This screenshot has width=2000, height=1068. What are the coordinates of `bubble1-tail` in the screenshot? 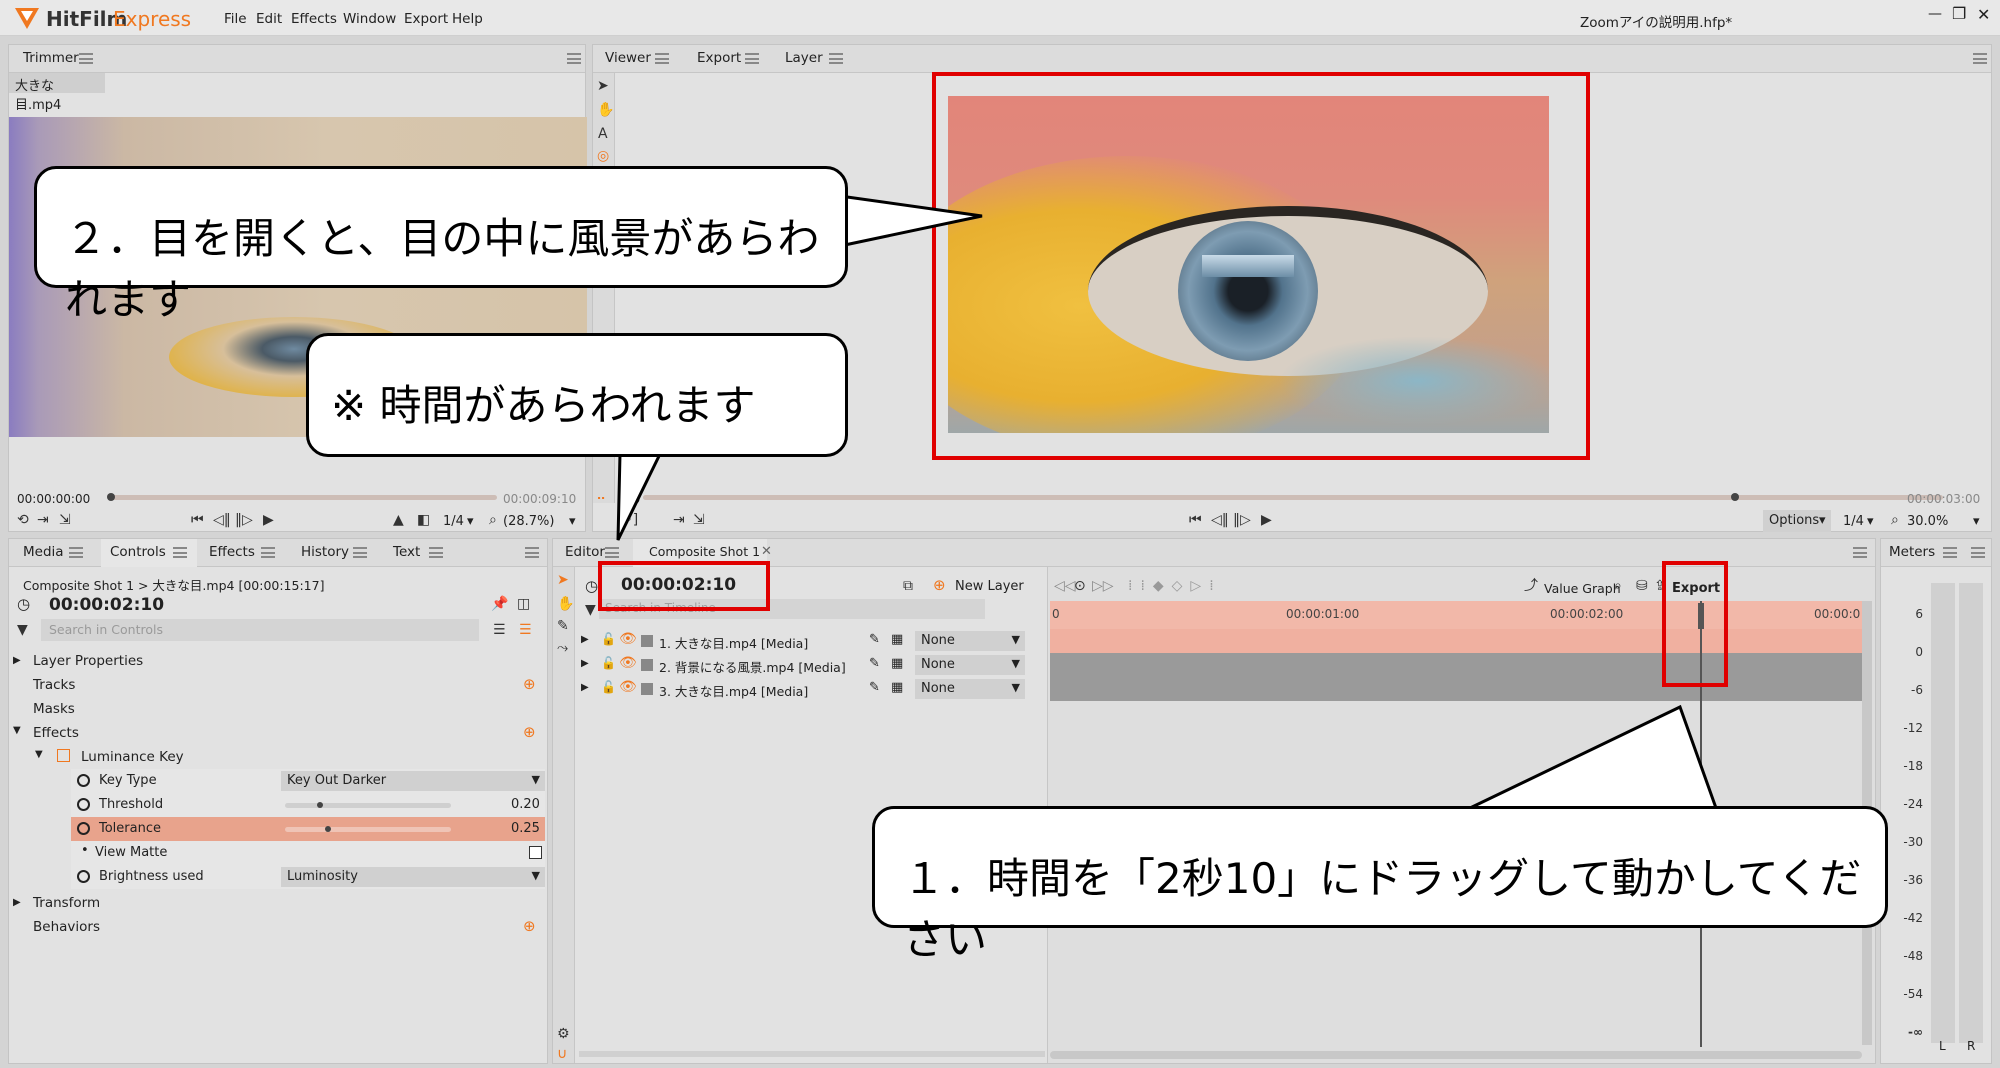 It's located at (1594, 757).